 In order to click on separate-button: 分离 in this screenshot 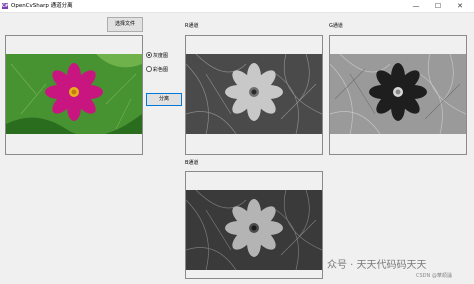, I will do `click(164, 99)`.